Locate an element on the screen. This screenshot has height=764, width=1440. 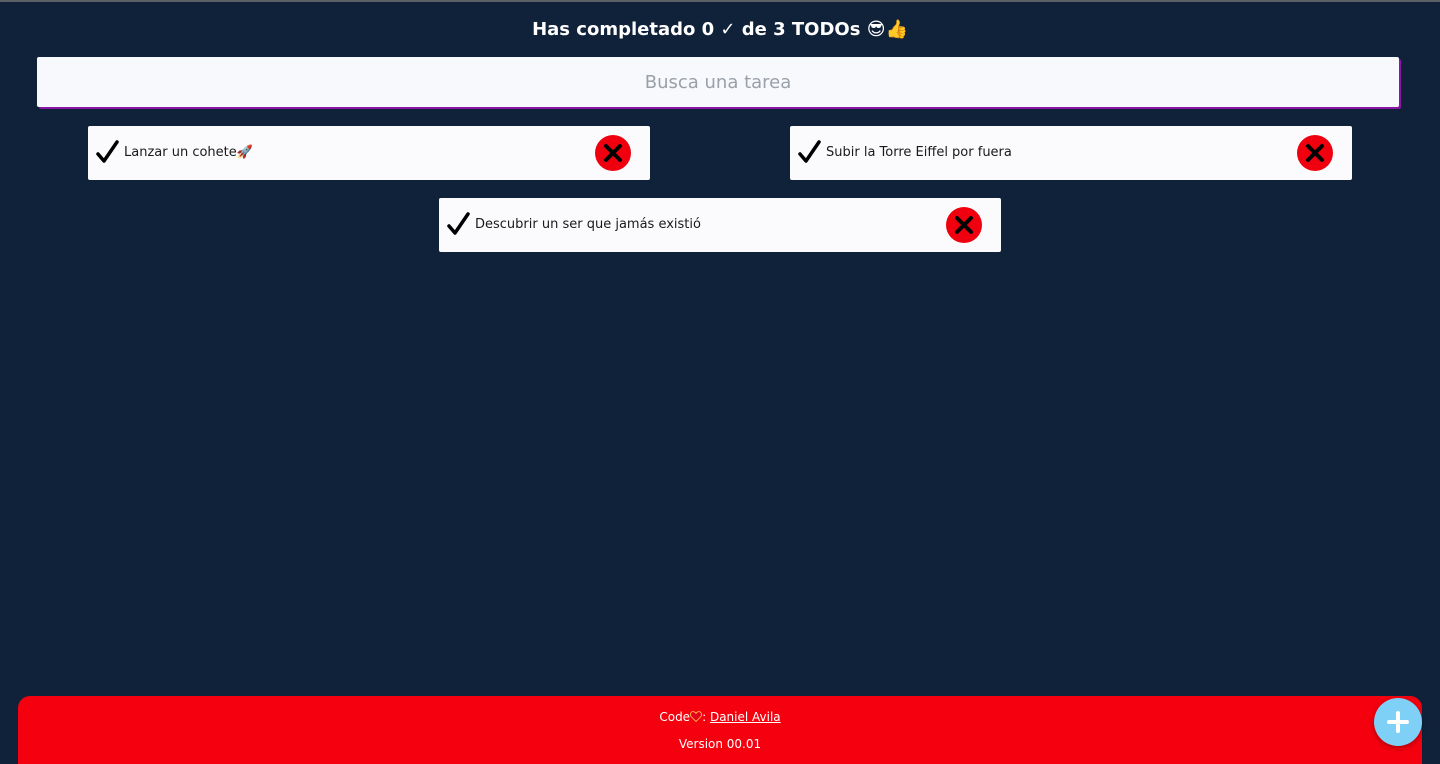
footer: Code: Daniel Avila Version 00.01 is located at coordinates (720, 730).